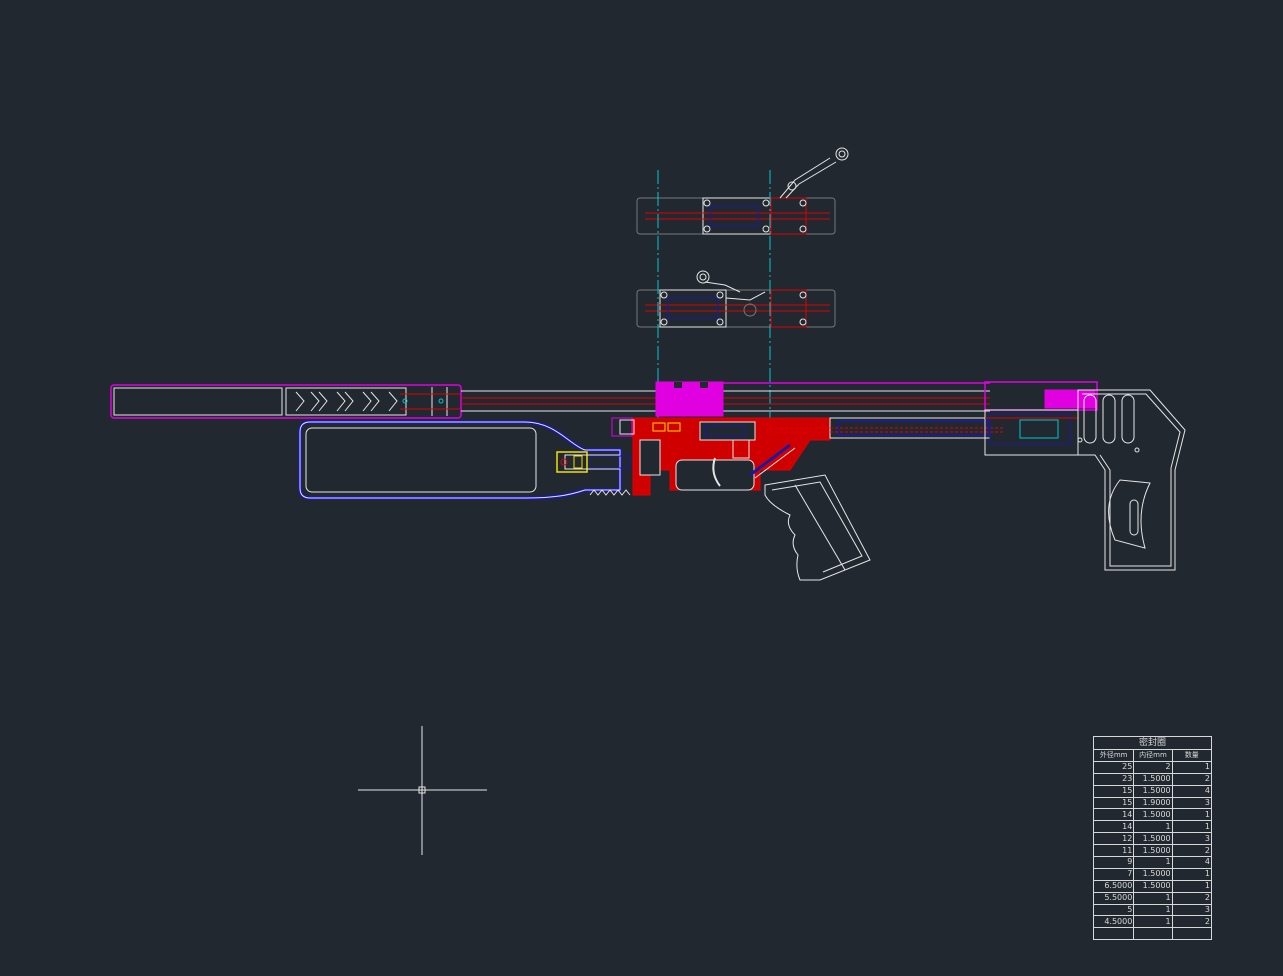 This screenshot has width=1283, height=976. I want to click on table-row, so click(1152, 934).